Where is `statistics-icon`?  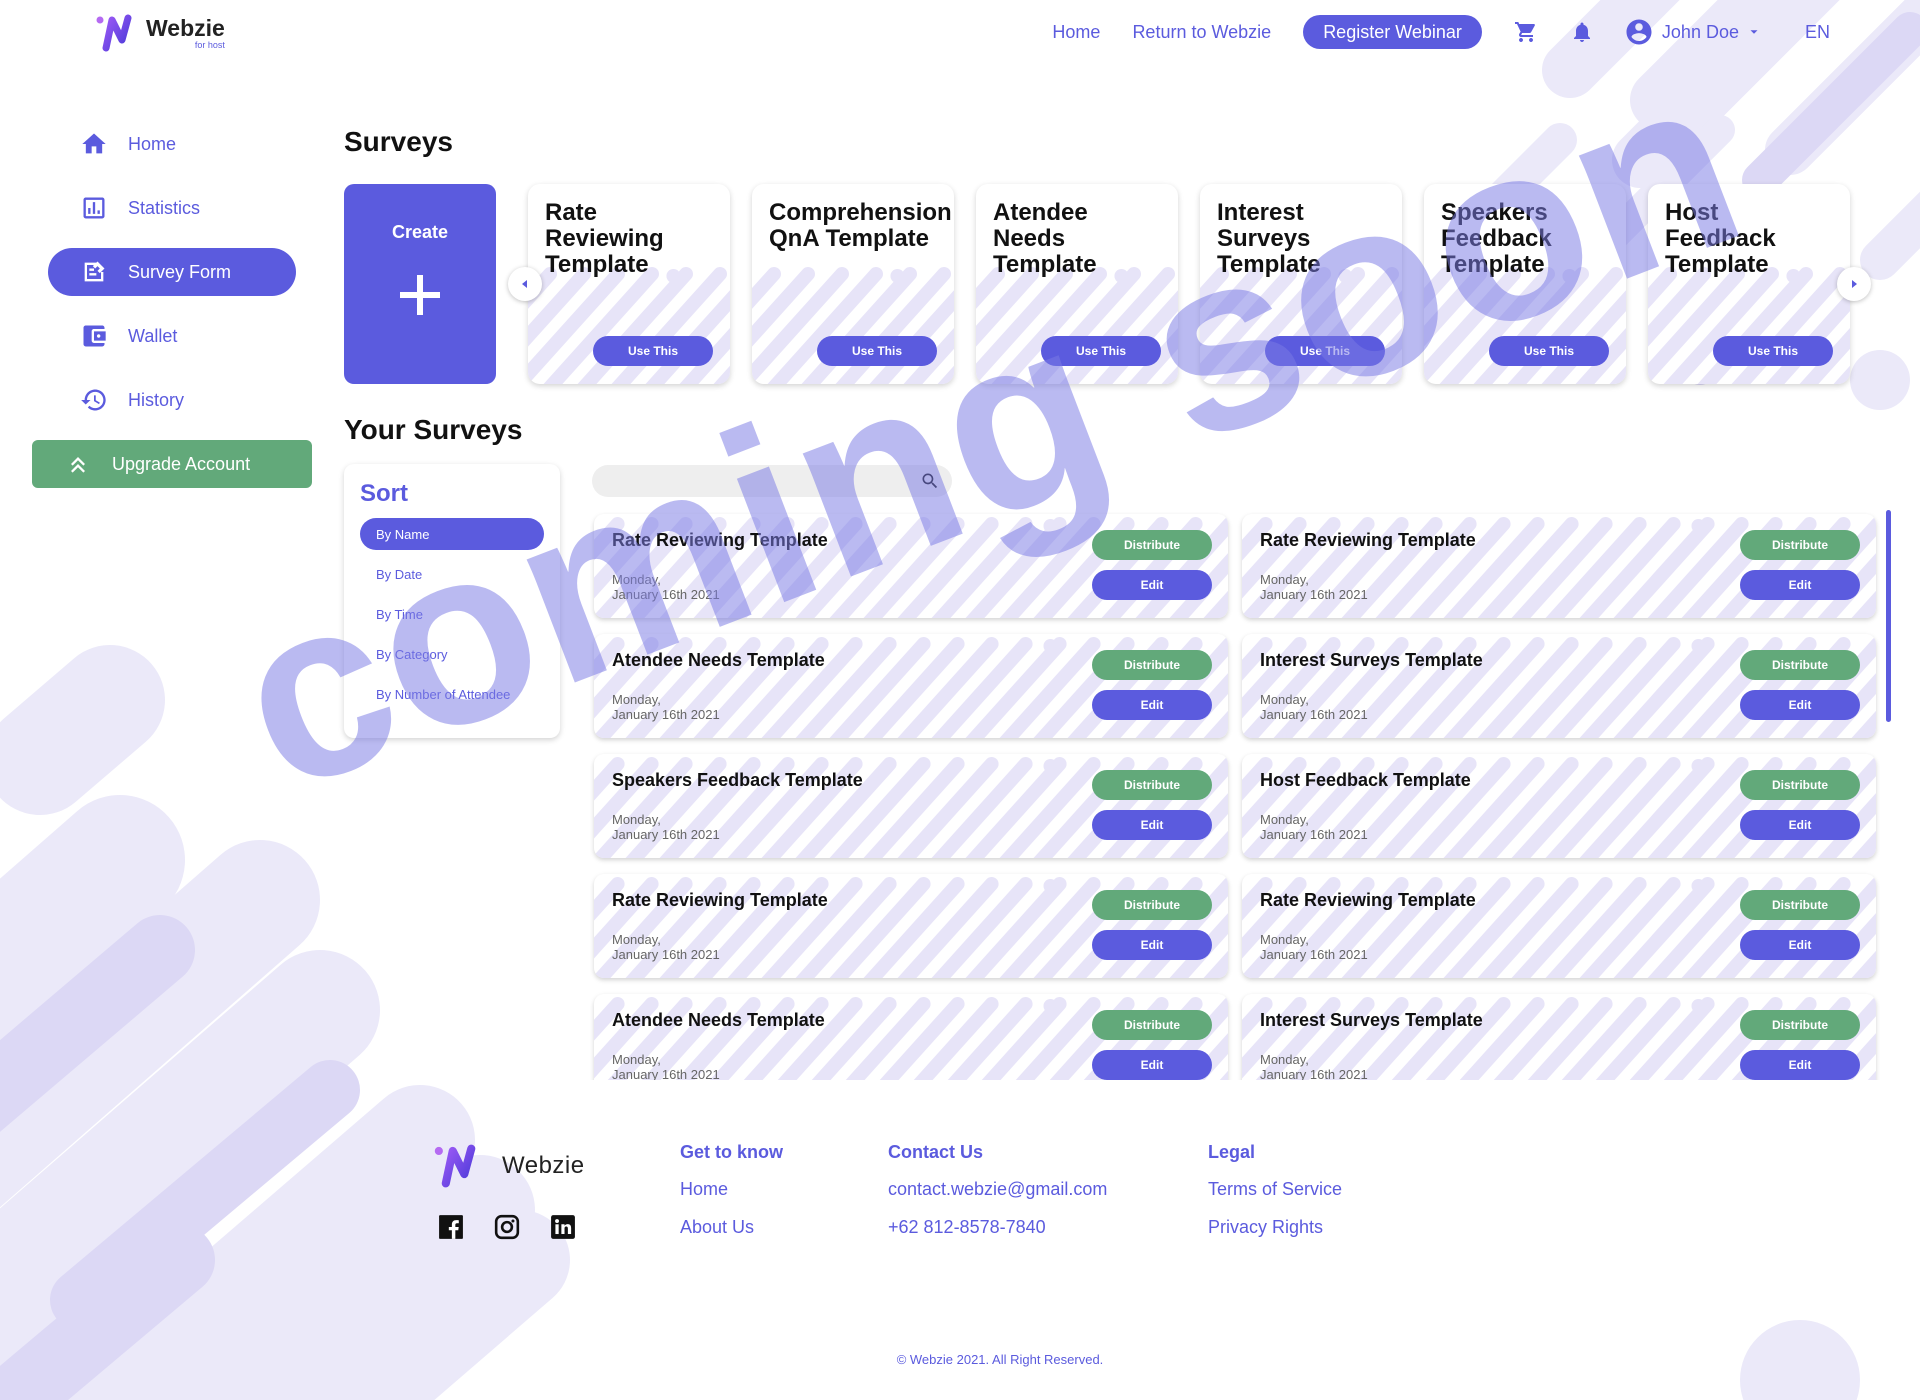
statistics-icon is located at coordinates (94, 208).